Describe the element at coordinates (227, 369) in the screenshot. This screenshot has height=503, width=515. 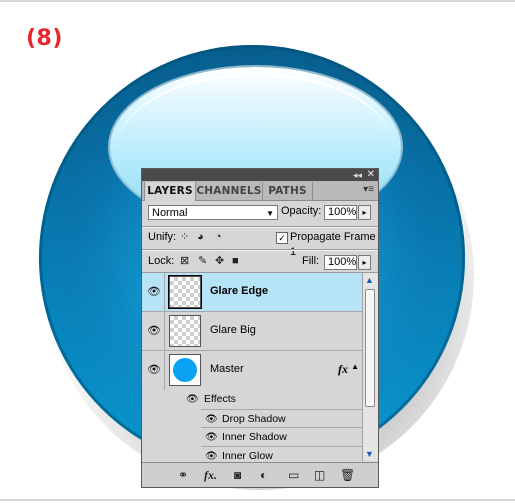
I see `layer-name: Master` at that location.